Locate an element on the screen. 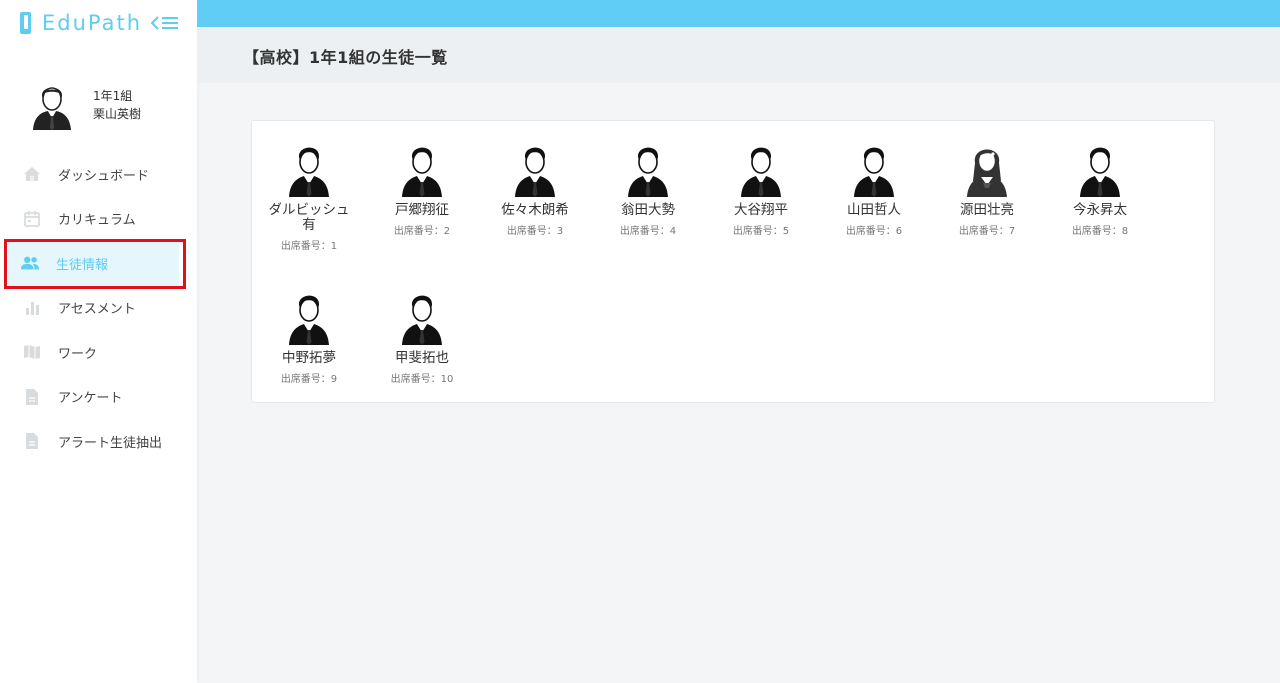  student-name: 翁田大勢 is located at coordinates (648, 210).